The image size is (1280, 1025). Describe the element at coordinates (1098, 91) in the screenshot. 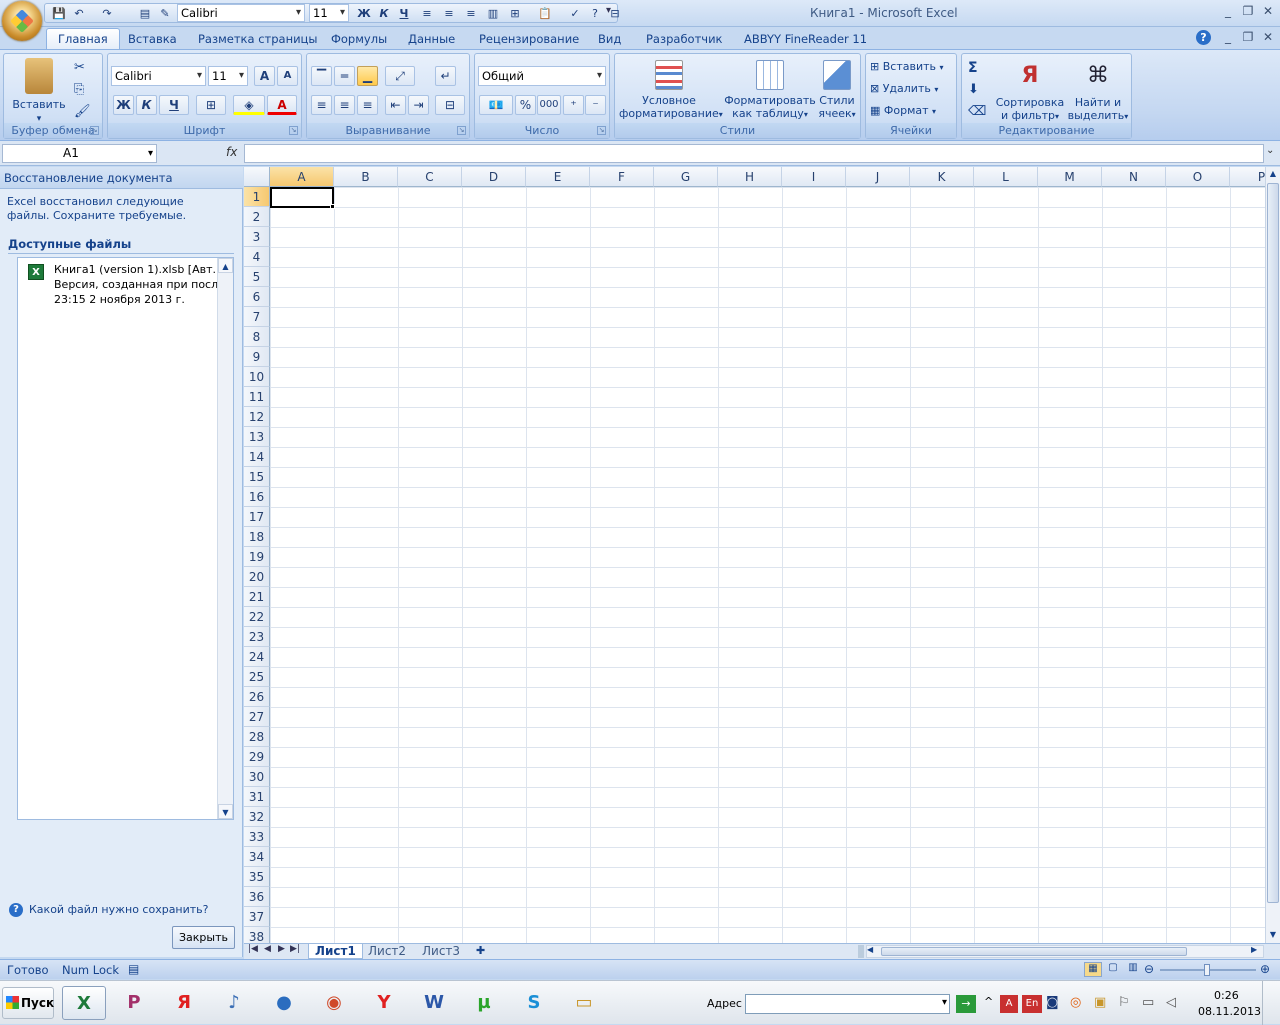

I see `find-select-button: ⌘ Найти и выделить▾` at that location.